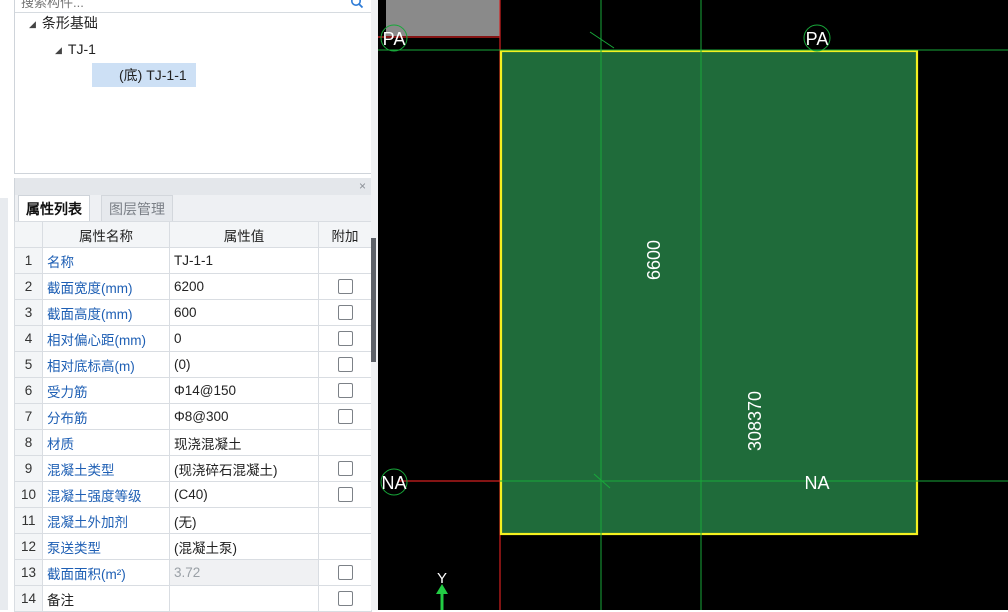  I want to click on table-row: 2 截面宽度(mm) 6200, so click(193, 286).